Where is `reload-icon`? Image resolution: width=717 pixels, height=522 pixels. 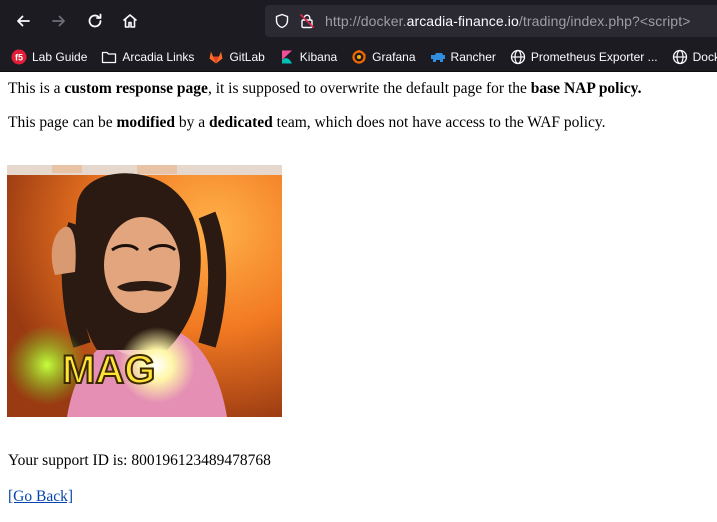 reload-icon is located at coordinates (95, 20).